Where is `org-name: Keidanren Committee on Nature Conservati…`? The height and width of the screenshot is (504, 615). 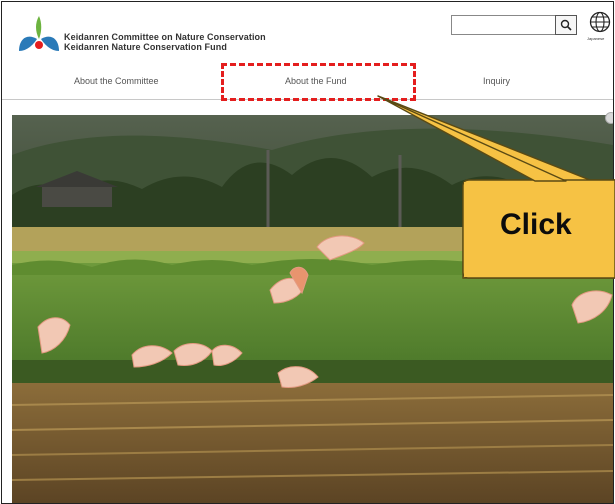 org-name: Keidanren Committee on Nature Conservati… is located at coordinates (165, 42).